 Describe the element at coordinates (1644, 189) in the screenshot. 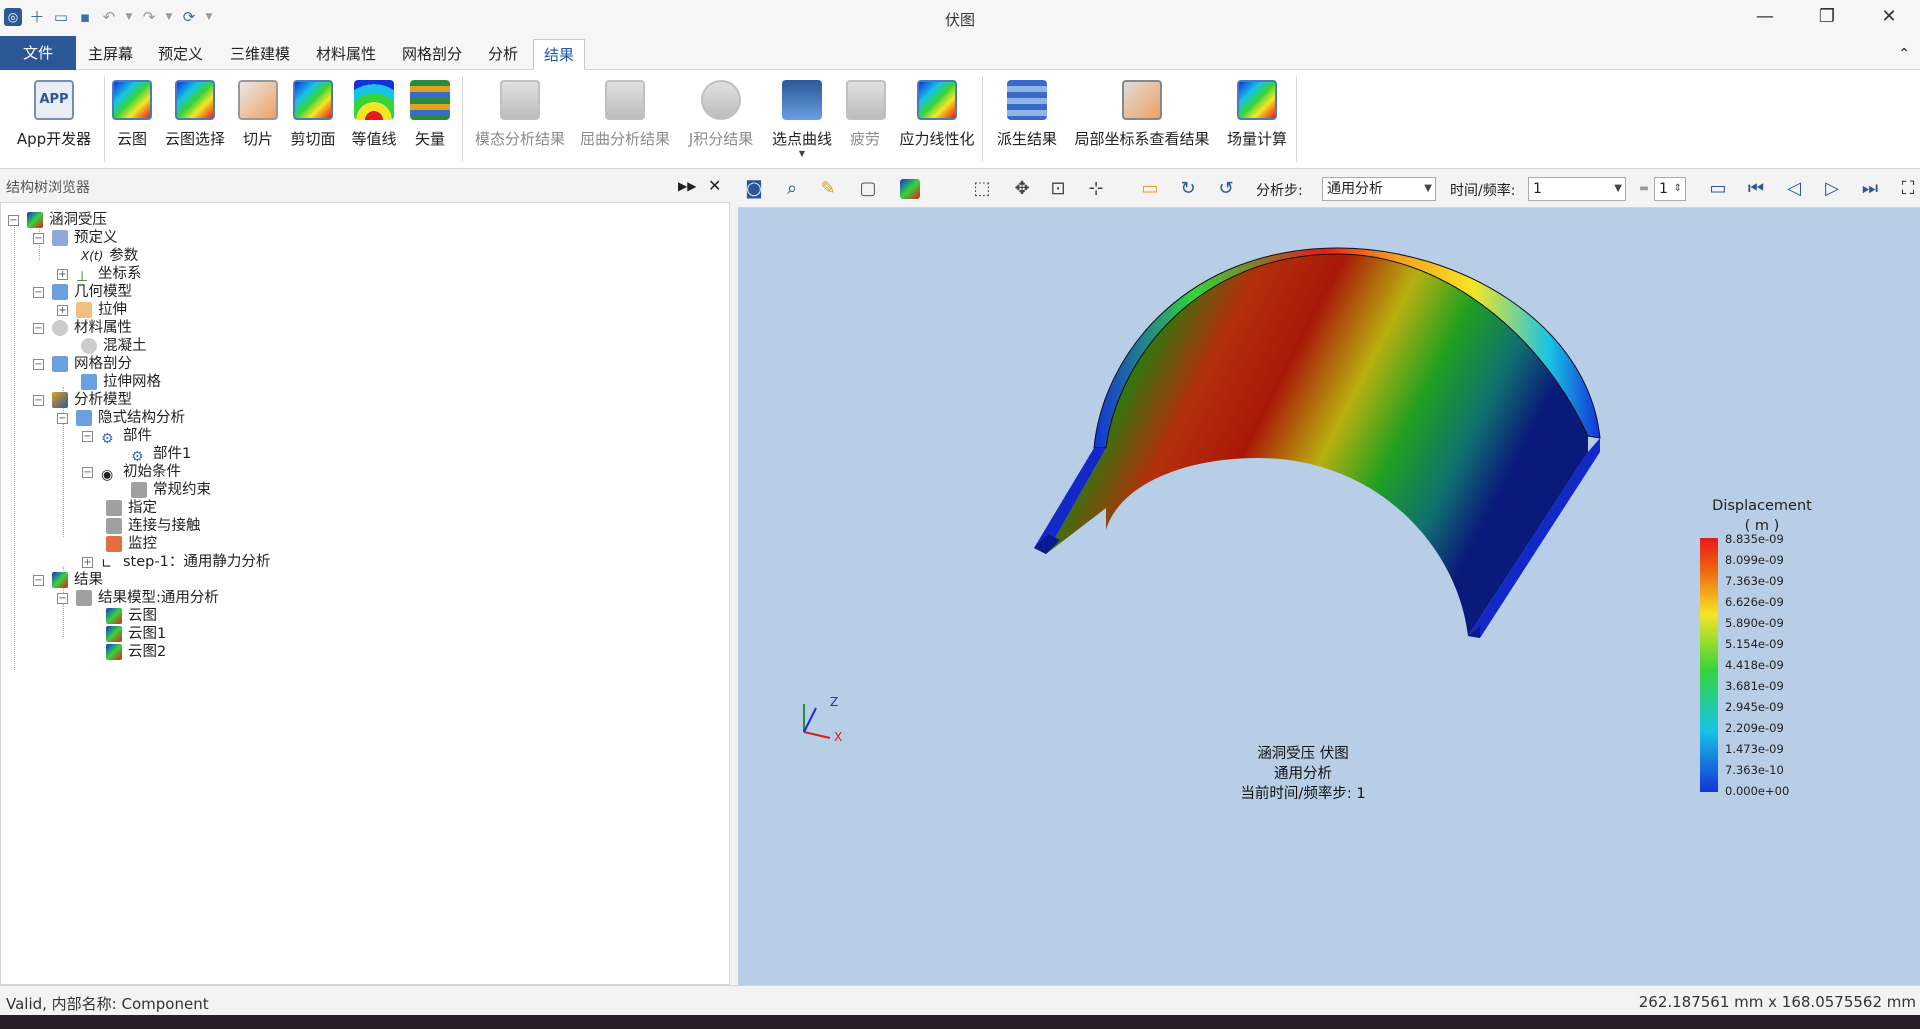

I see `slider-handle-icon: ▬` at that location.